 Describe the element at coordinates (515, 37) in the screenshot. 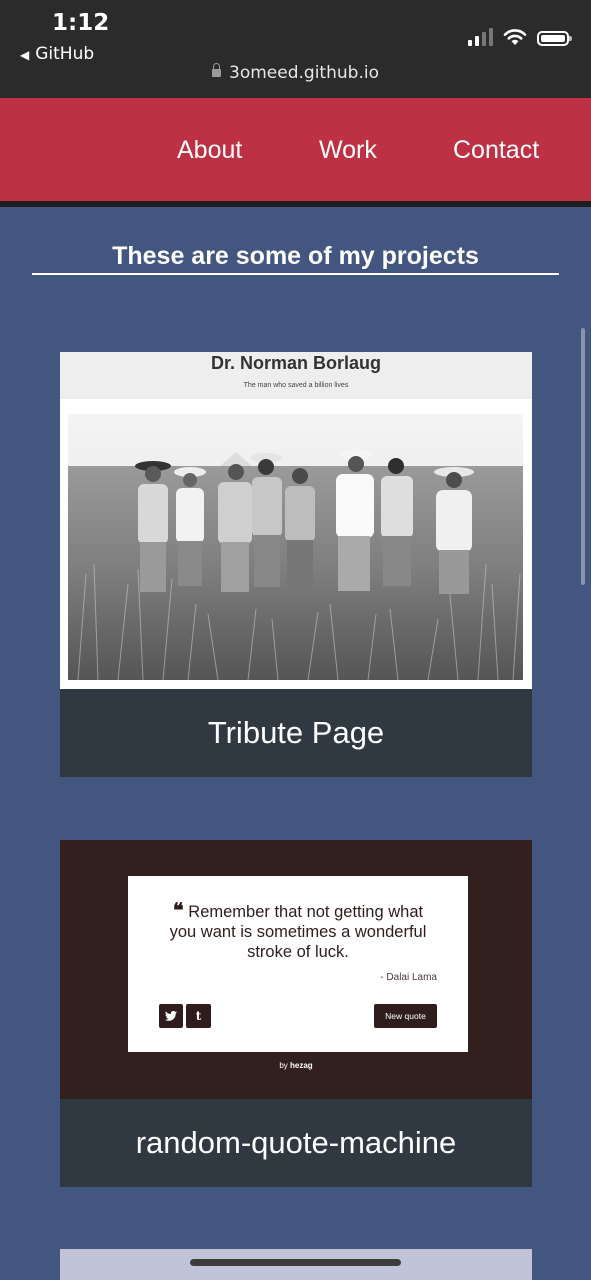

I see `wifi-icon` at that location.